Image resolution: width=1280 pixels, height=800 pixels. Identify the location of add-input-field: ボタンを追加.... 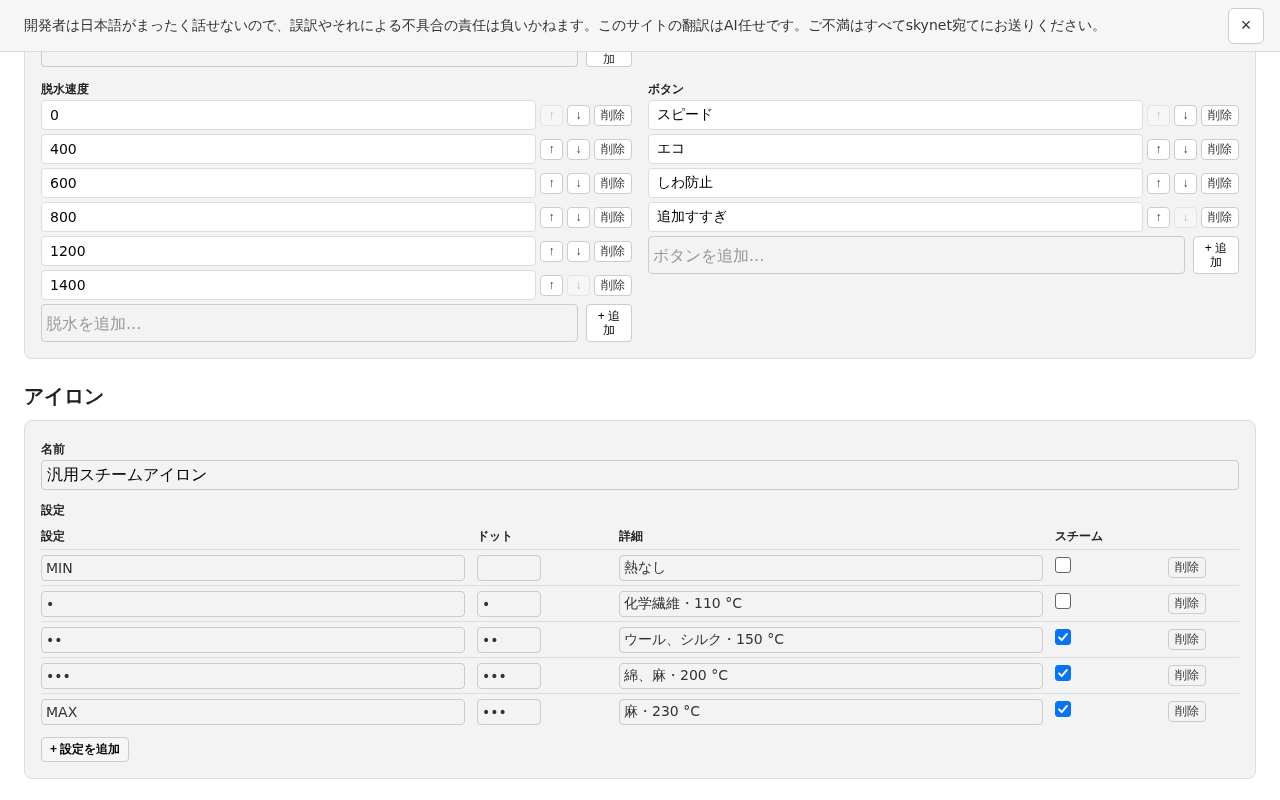
(916, 255).